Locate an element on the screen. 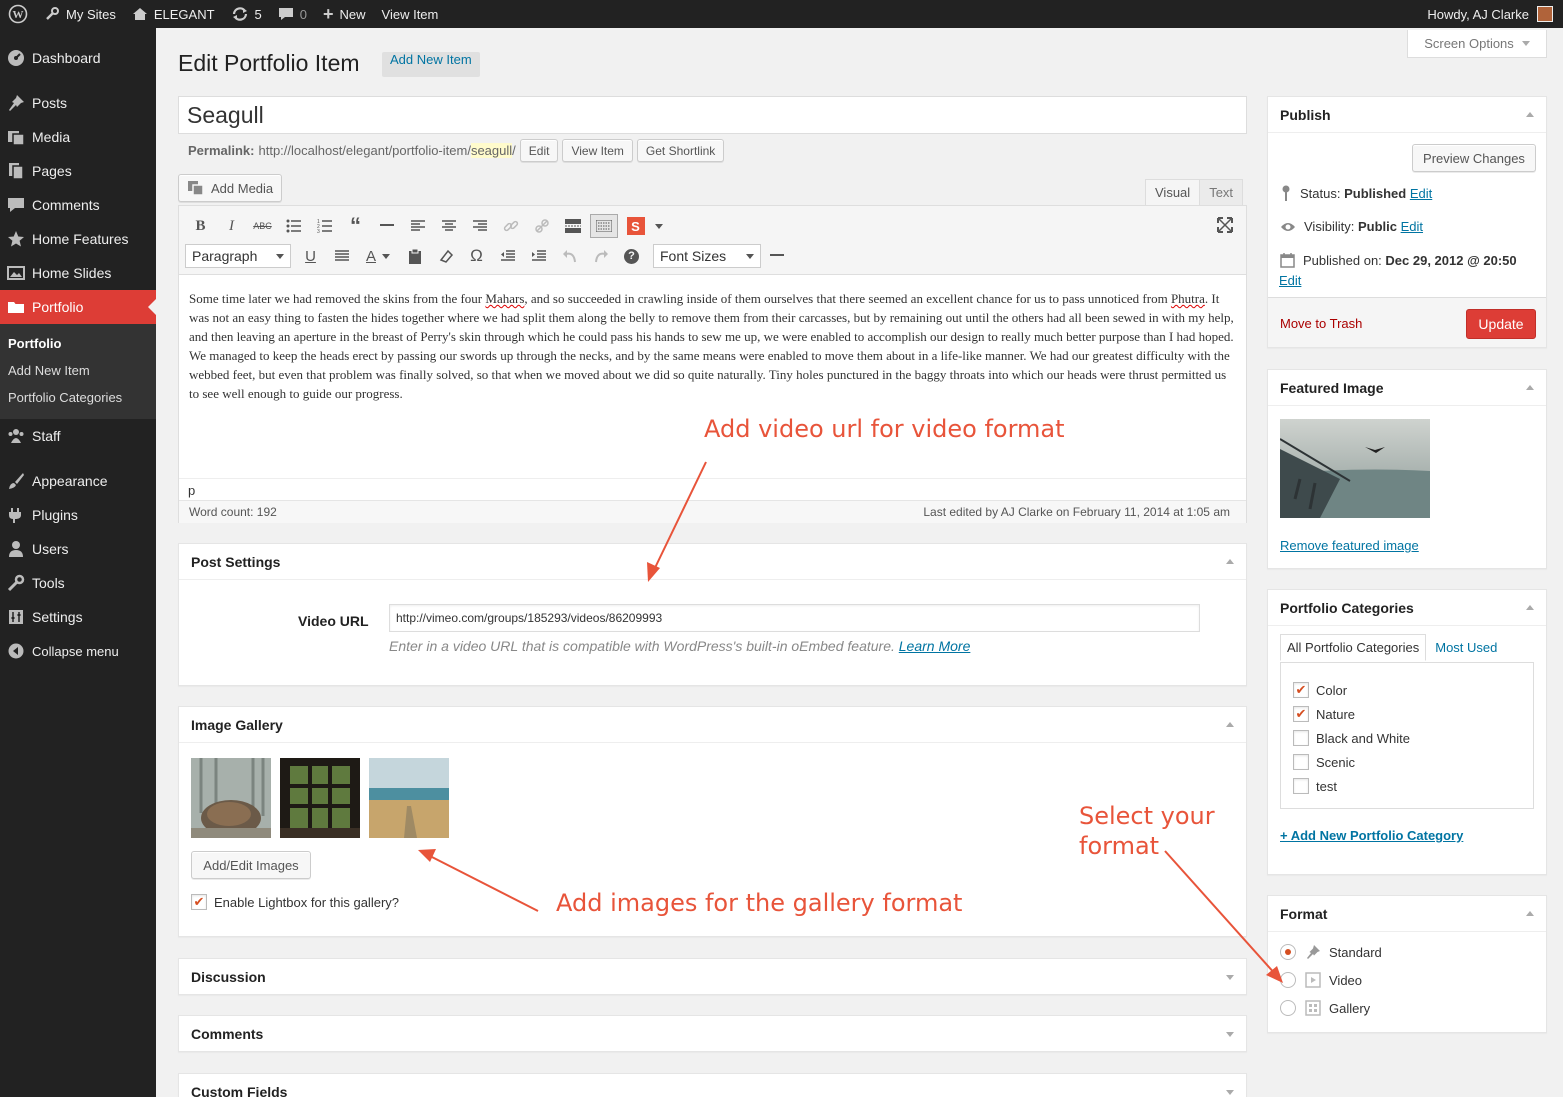 The image size is (1563, 1097). strikethrough-icon: ABC is located at coordinates (262, 226).